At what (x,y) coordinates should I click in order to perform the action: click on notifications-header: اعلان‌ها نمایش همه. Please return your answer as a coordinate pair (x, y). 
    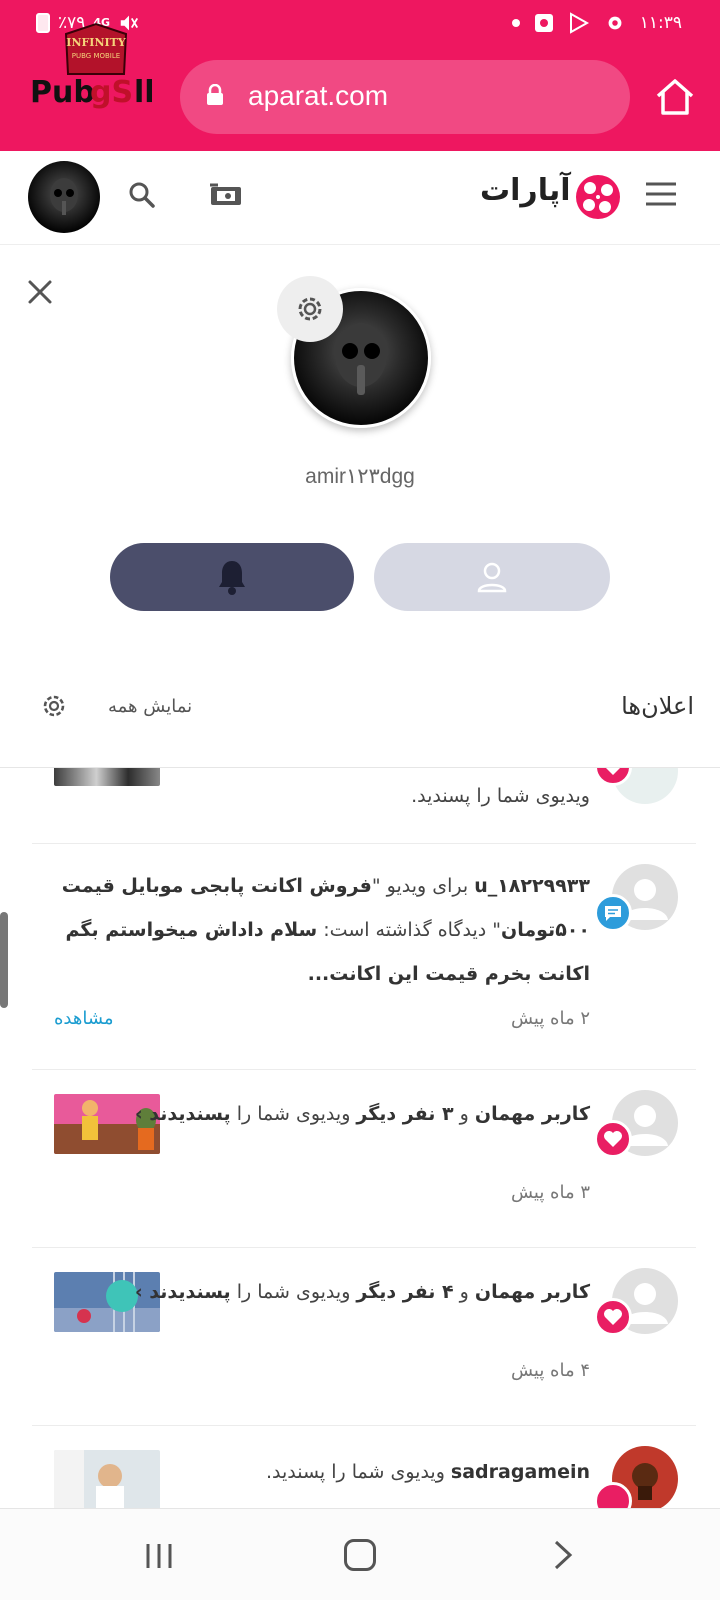
    Looking at the image, I should click on (360, 712).